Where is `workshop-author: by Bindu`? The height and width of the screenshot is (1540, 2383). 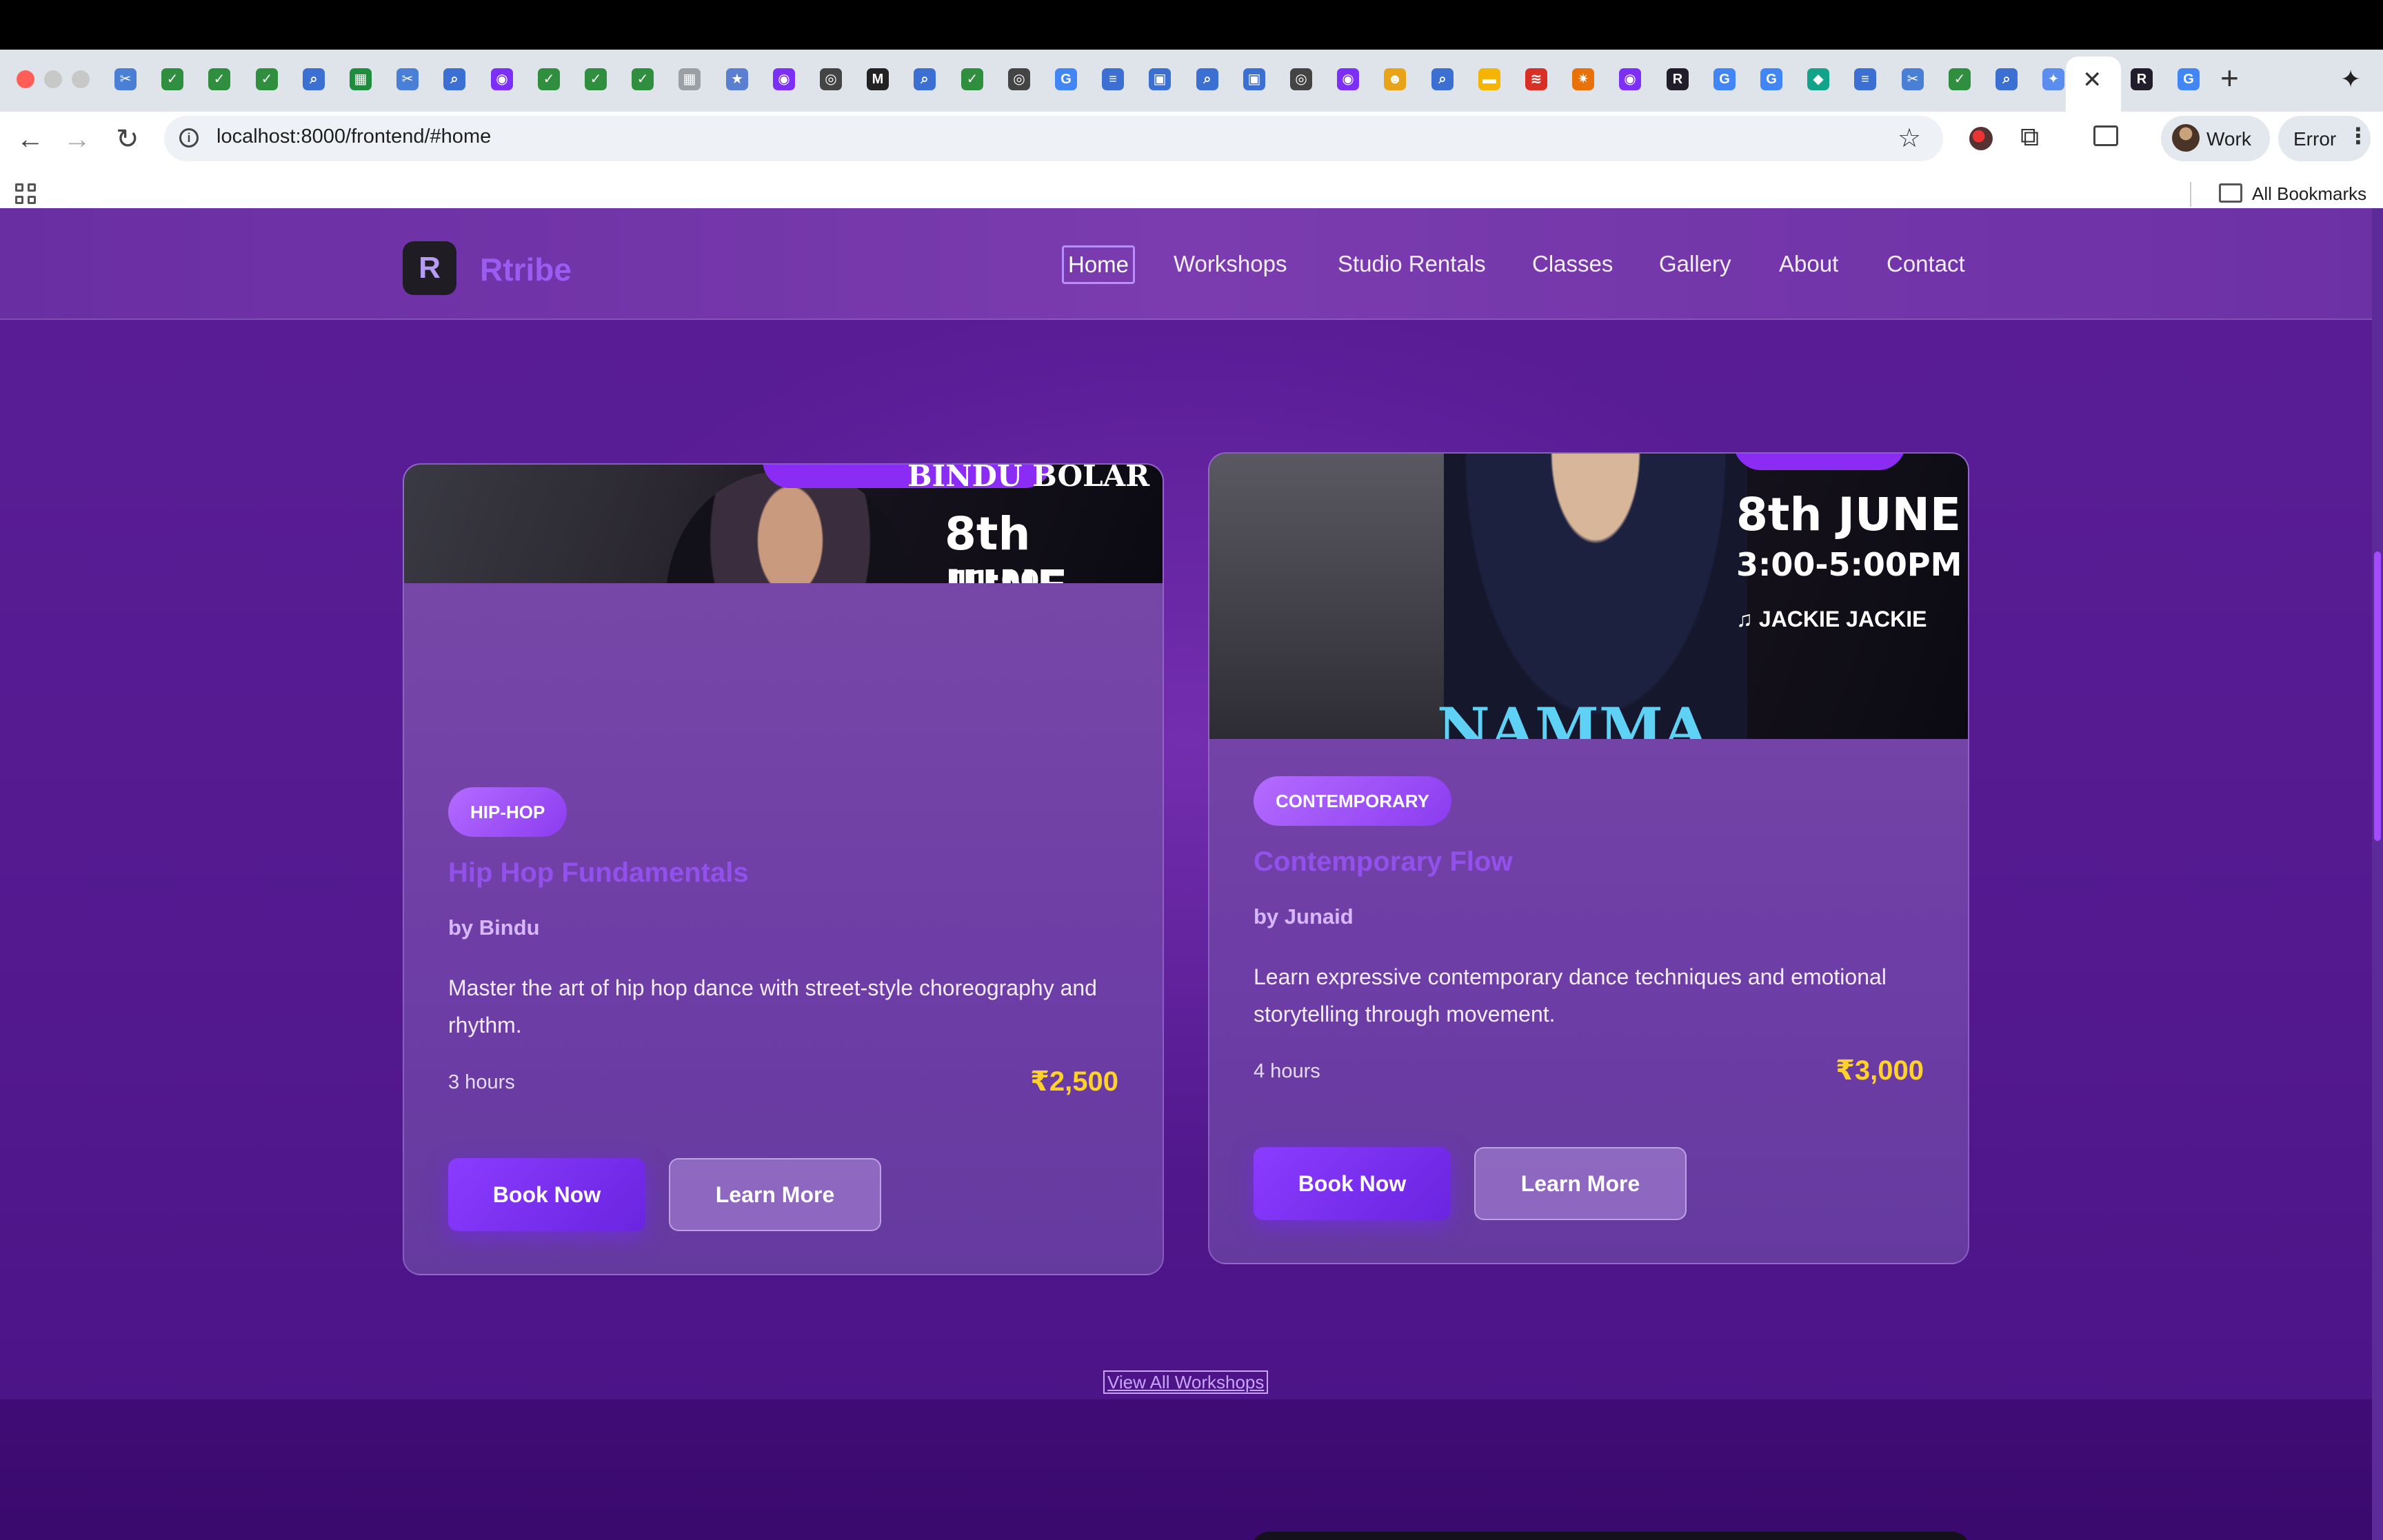 workshop-author: by Bindu is located at coordinates (494, 928).